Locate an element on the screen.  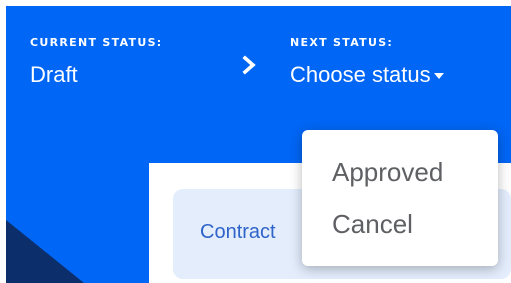
caret-down-icon is located at coordinates (438, 76).